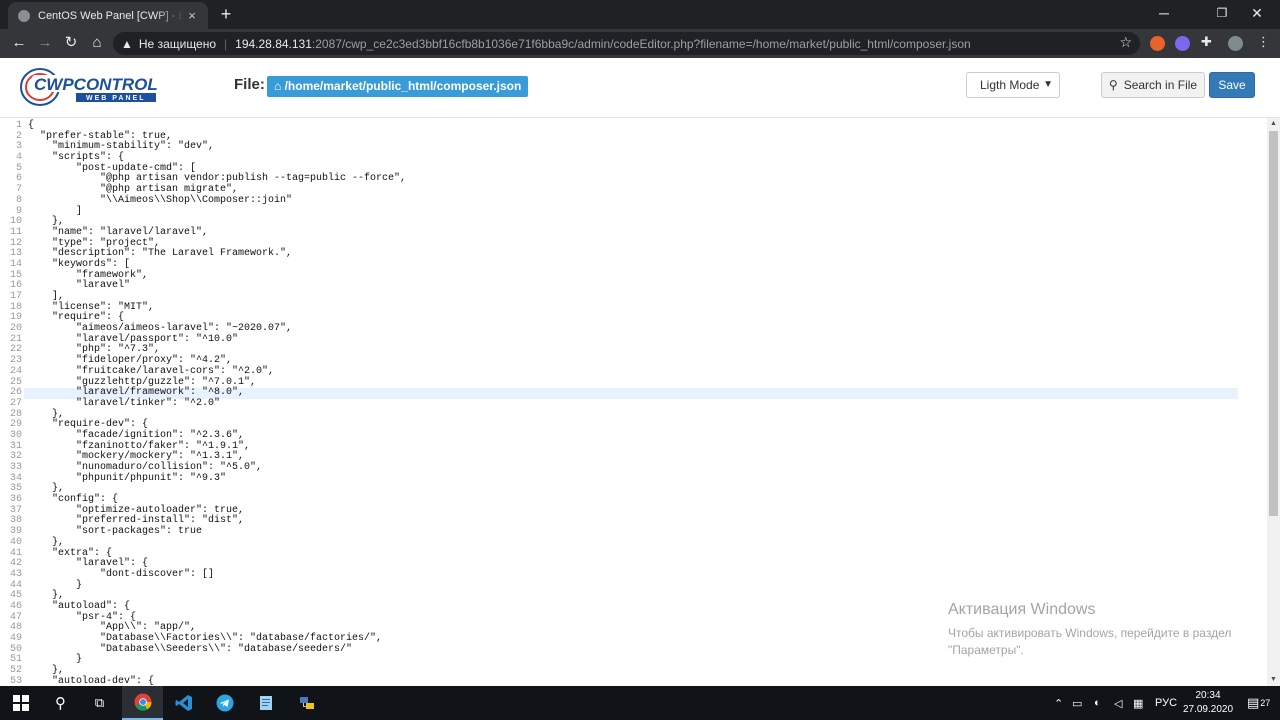 Image resolution: width=1280 pixels, height=720 pixels. Describe the element at coordinates (1208, 703) in the screenshot. I see `taskbar-clock: 20:34 27.09.2020` at that location.